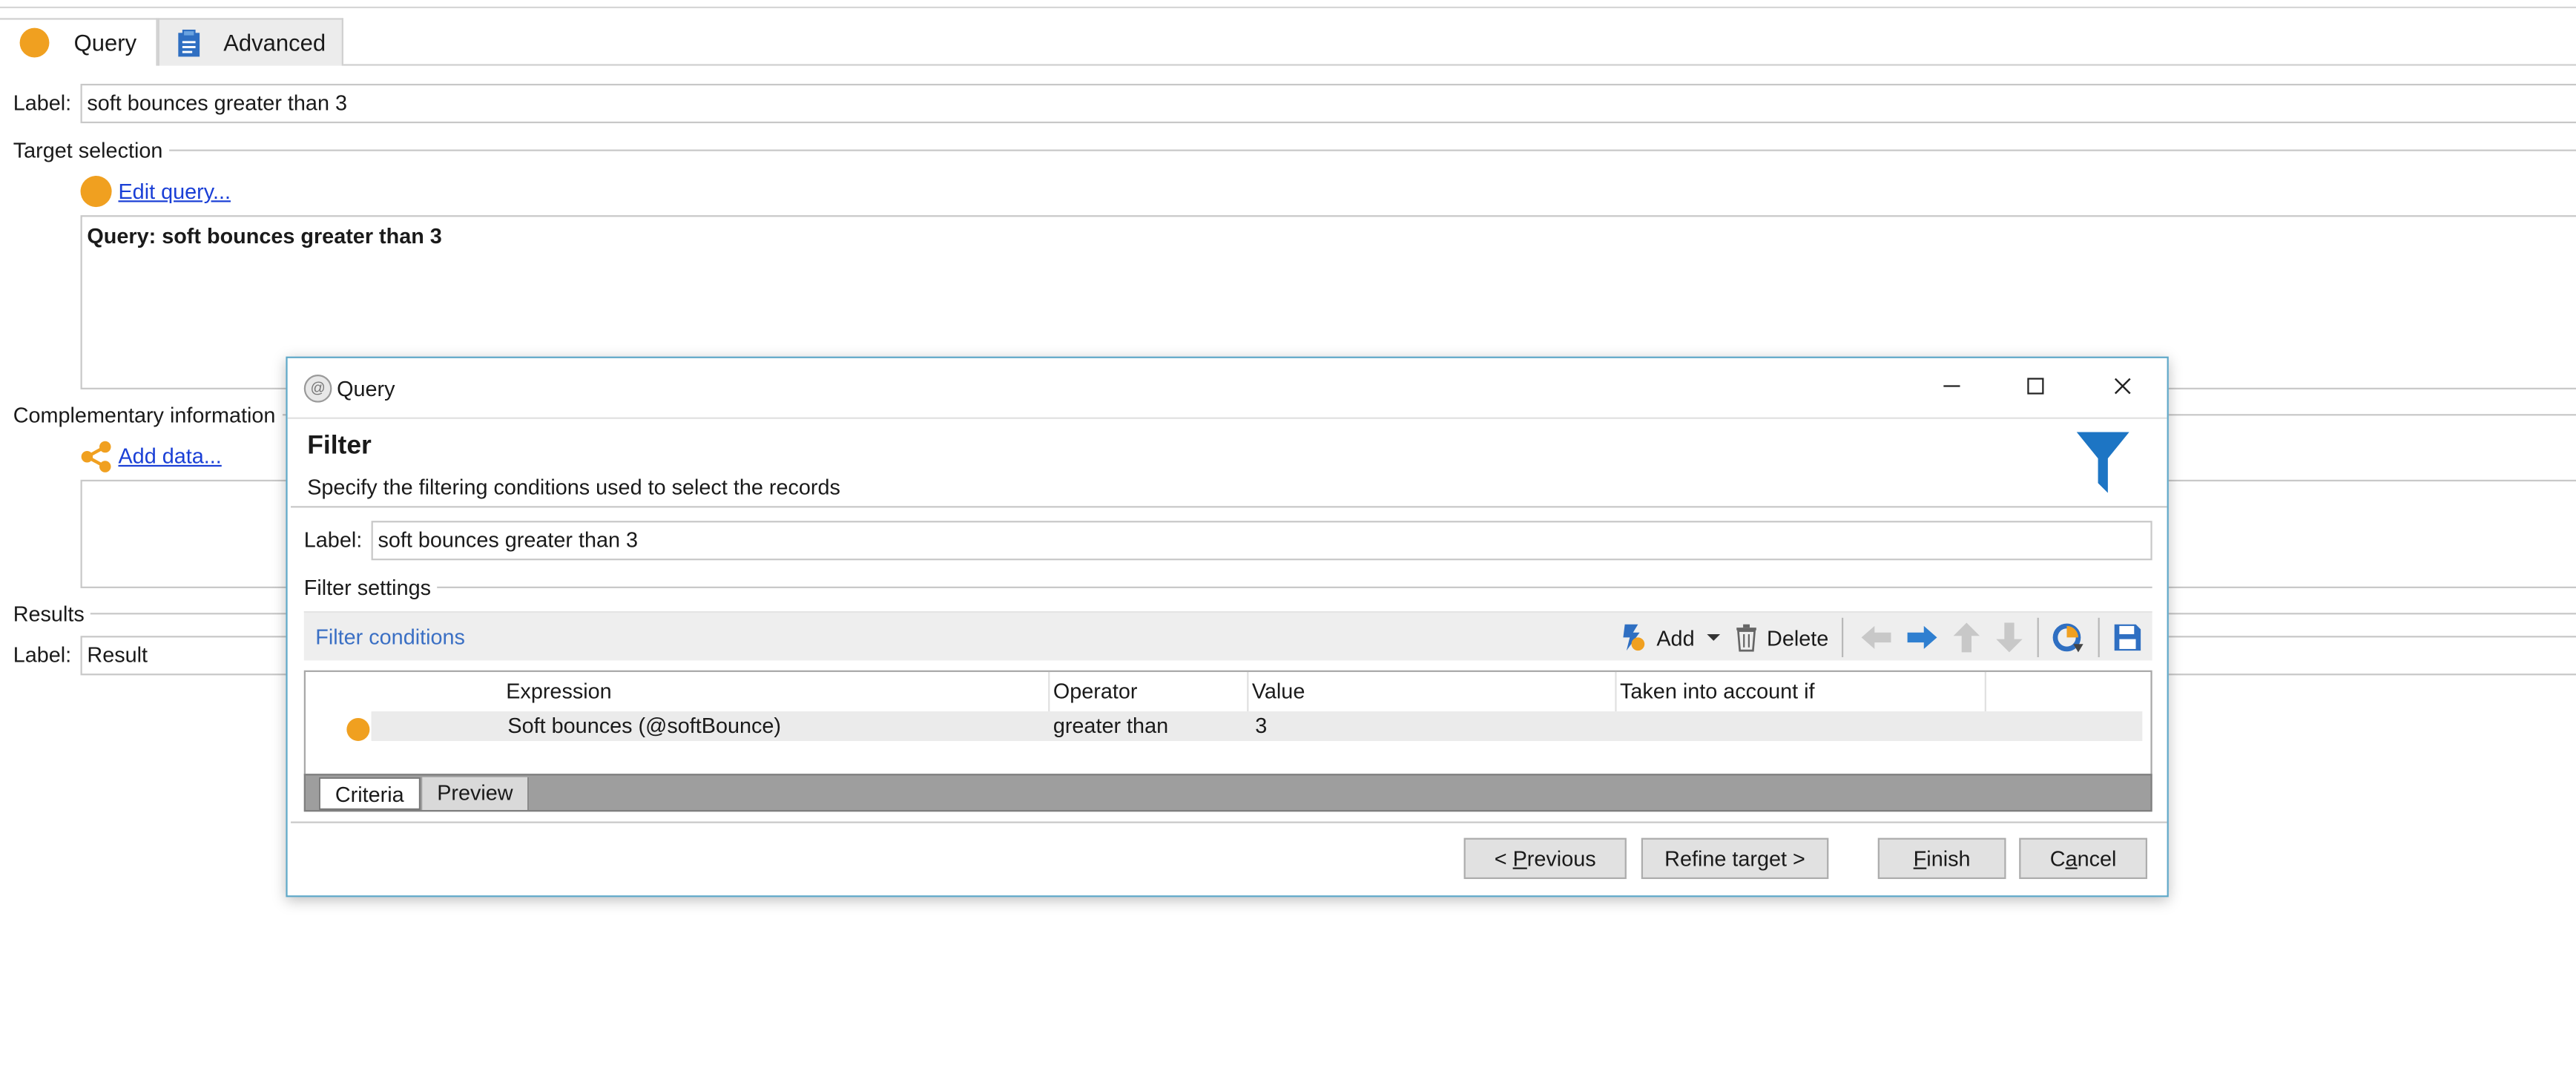 Image resolution: width=2576 pixels, height=1080 pixels. I want to click on add-button: Add, so click(1672, 637).